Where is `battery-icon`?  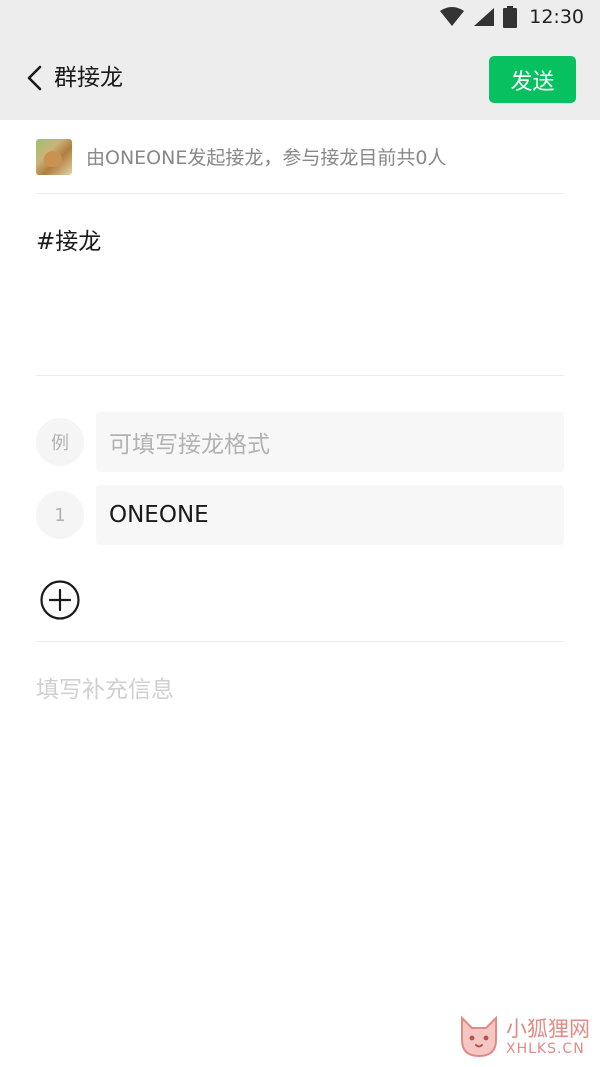 battery-icon is located at coordinates (510, 17).